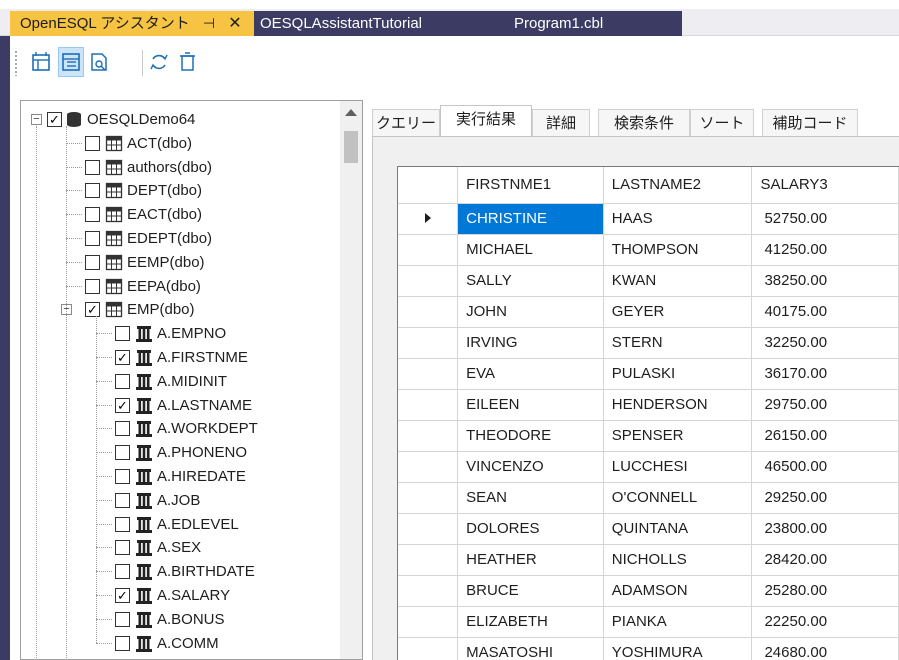 The image size is (899, 660). What do you see at coordinates (180, 405) in the screenshot?
I see `tree-column-node: ✓ A.LASTNAME` at bounding box center [180, 405].